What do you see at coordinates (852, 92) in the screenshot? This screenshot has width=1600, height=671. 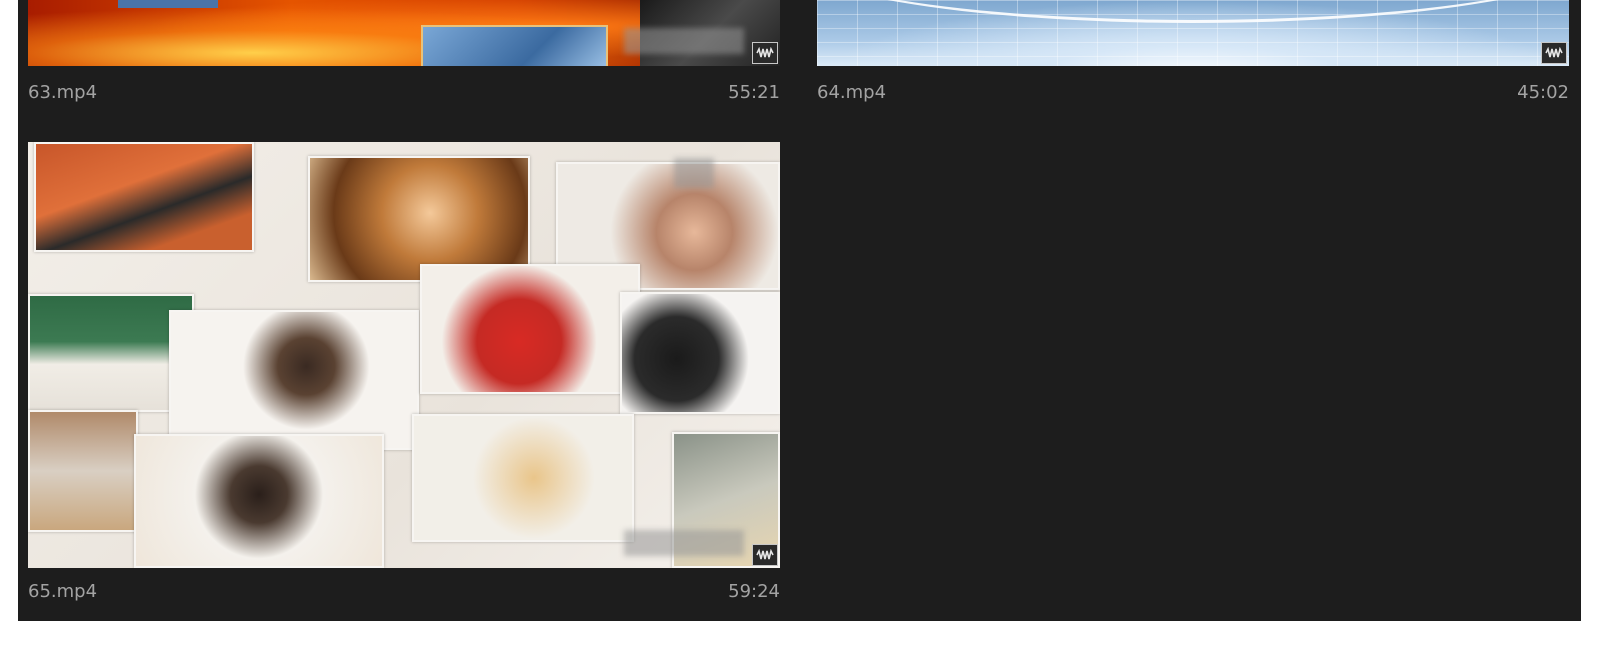 I see `clip-filename: 64.mp4` at bounding box center [852, 92].